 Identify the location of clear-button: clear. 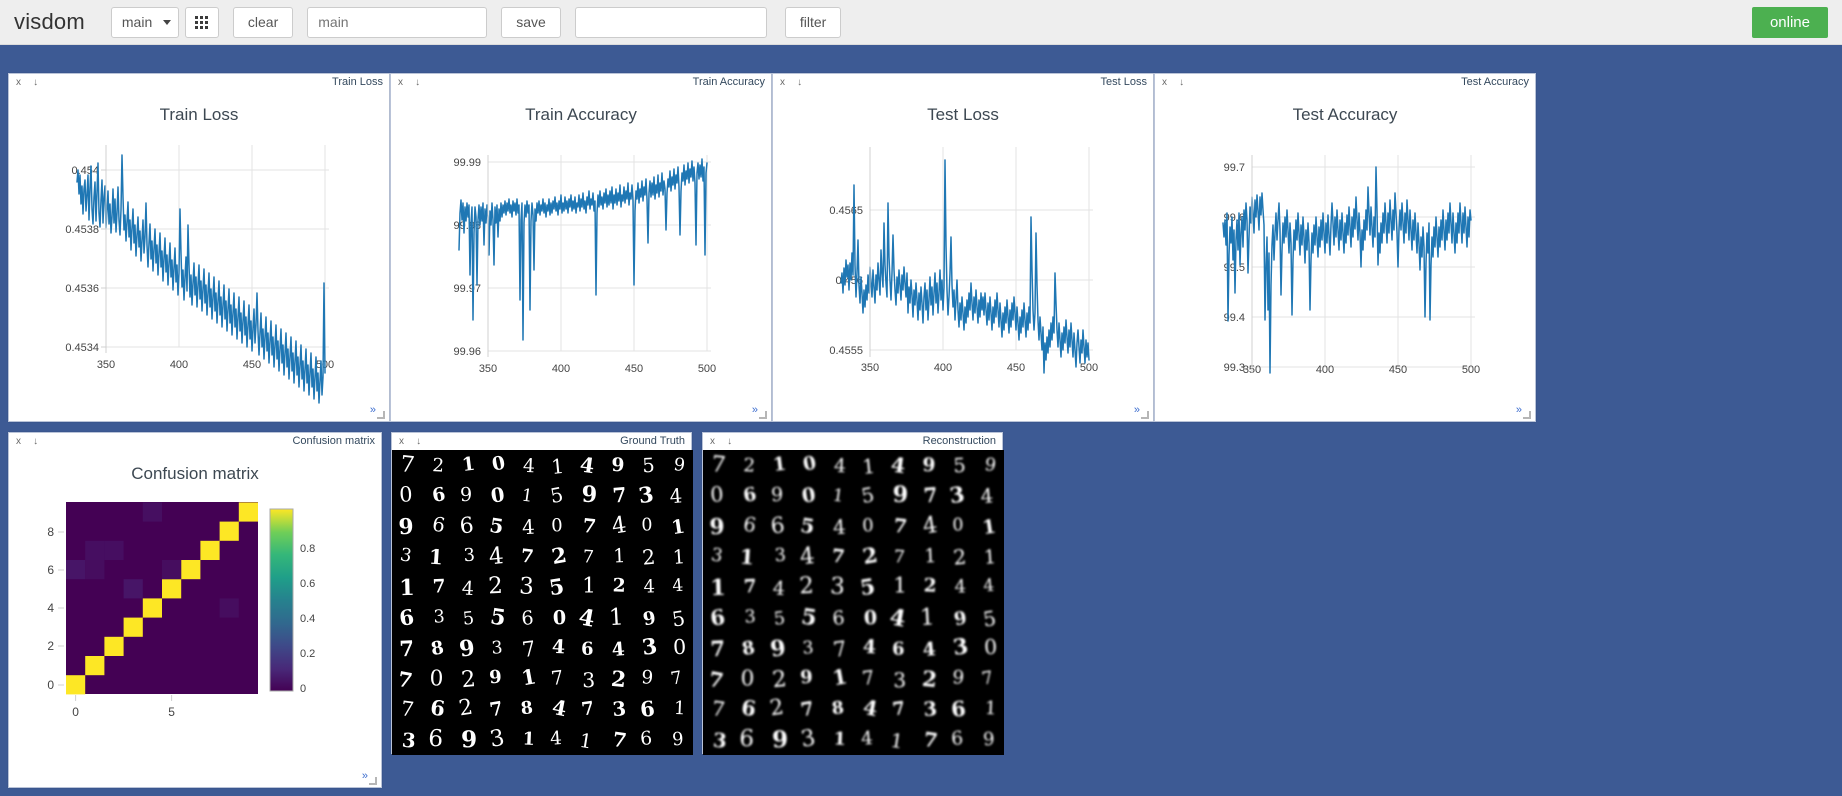
(263, 22).